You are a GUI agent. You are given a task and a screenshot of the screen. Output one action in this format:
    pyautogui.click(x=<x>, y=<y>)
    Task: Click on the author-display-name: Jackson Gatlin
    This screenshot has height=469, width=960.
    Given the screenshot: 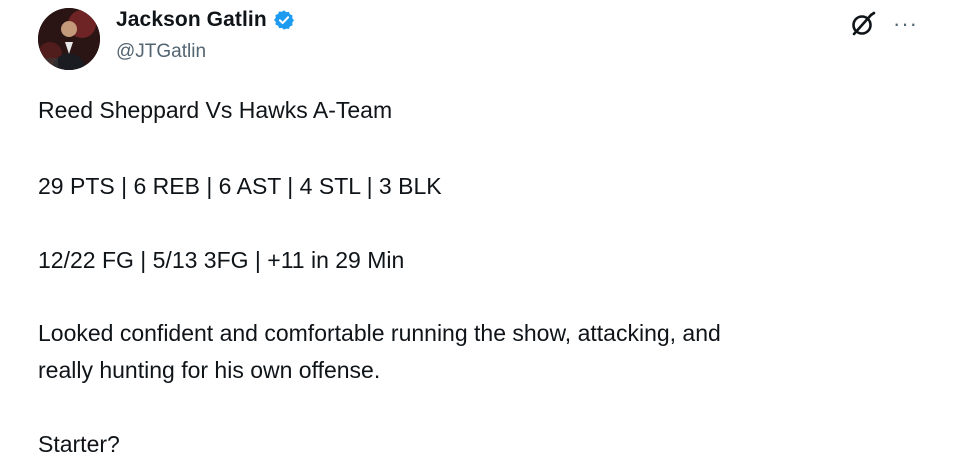 What is the action you would take?
    pyautogui.click(x=191, y=20)
    